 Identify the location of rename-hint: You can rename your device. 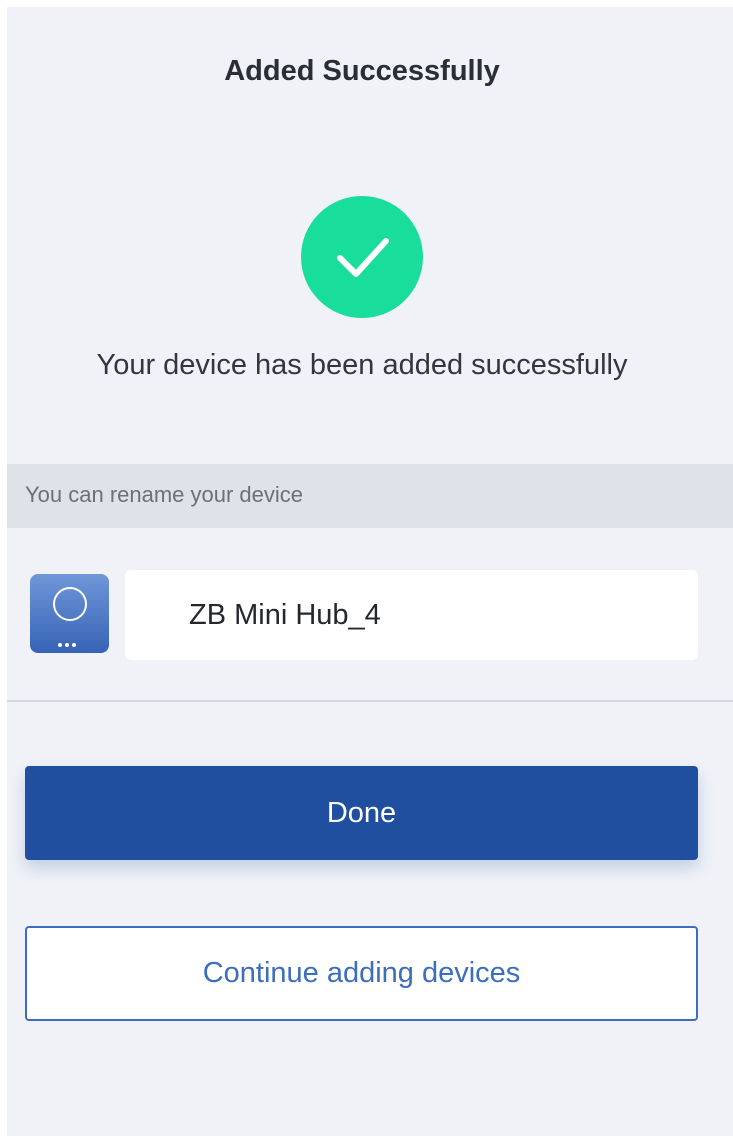
(164, 494).